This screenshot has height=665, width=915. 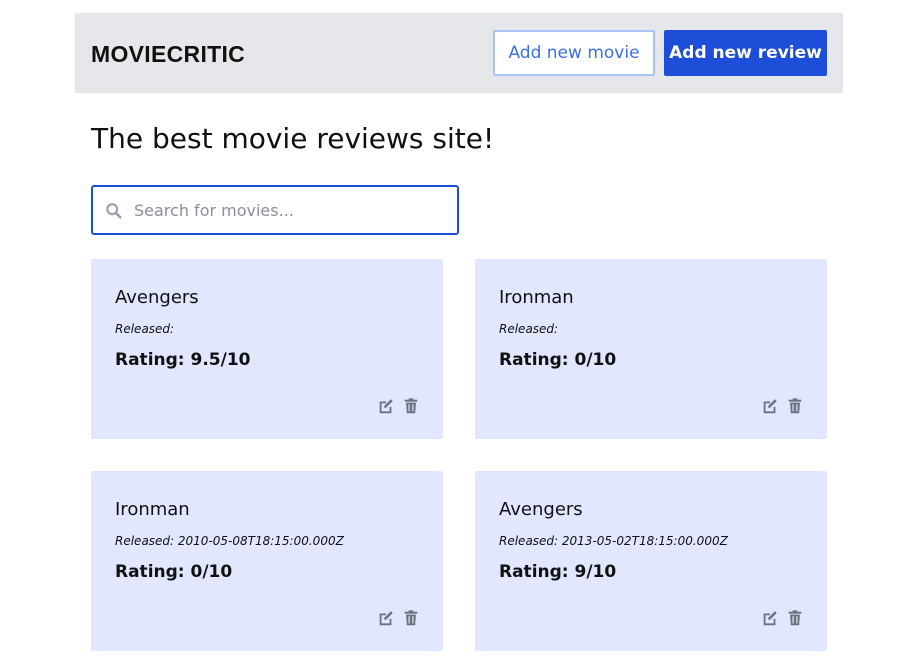 What do you see at coordinates (293, 138) in the screenshot?
I see `page-title: The best movie reviews site!` at bounding box center [293, 138].